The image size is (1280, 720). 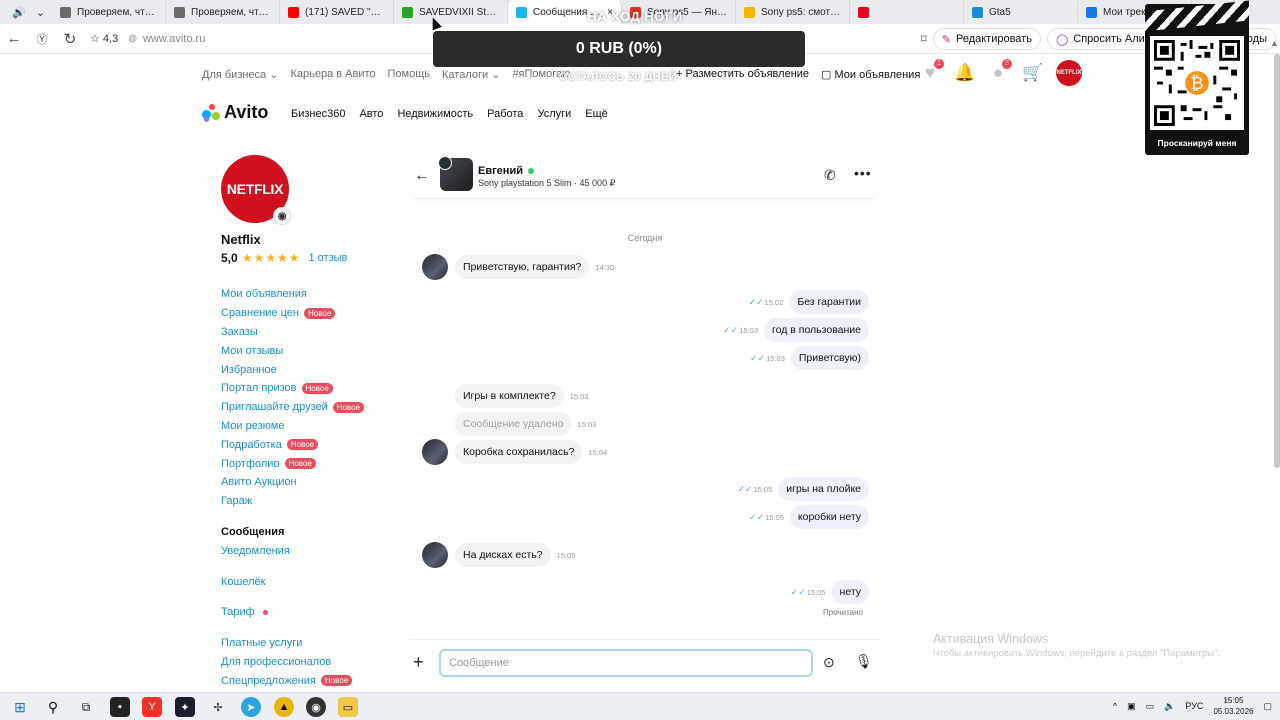 What do you see at coordinates (296, 369) in the screenshot?
I see `sidebar-item: Избранное` at bounding box center [296, 369].